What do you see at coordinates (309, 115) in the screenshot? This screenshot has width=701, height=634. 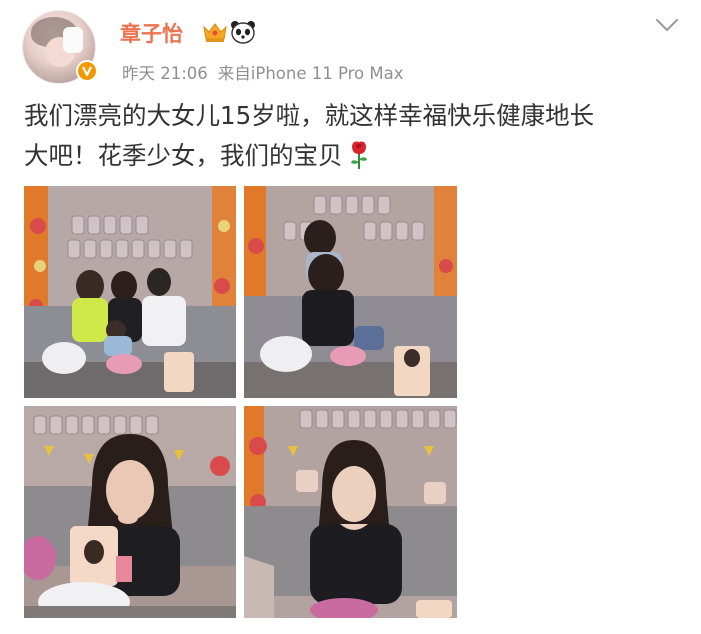 I see `post-text-line-1: 我们漂亮的大女儿15岁啦，就这样幸福快乐健康地长` at bounding box center [309, 115].